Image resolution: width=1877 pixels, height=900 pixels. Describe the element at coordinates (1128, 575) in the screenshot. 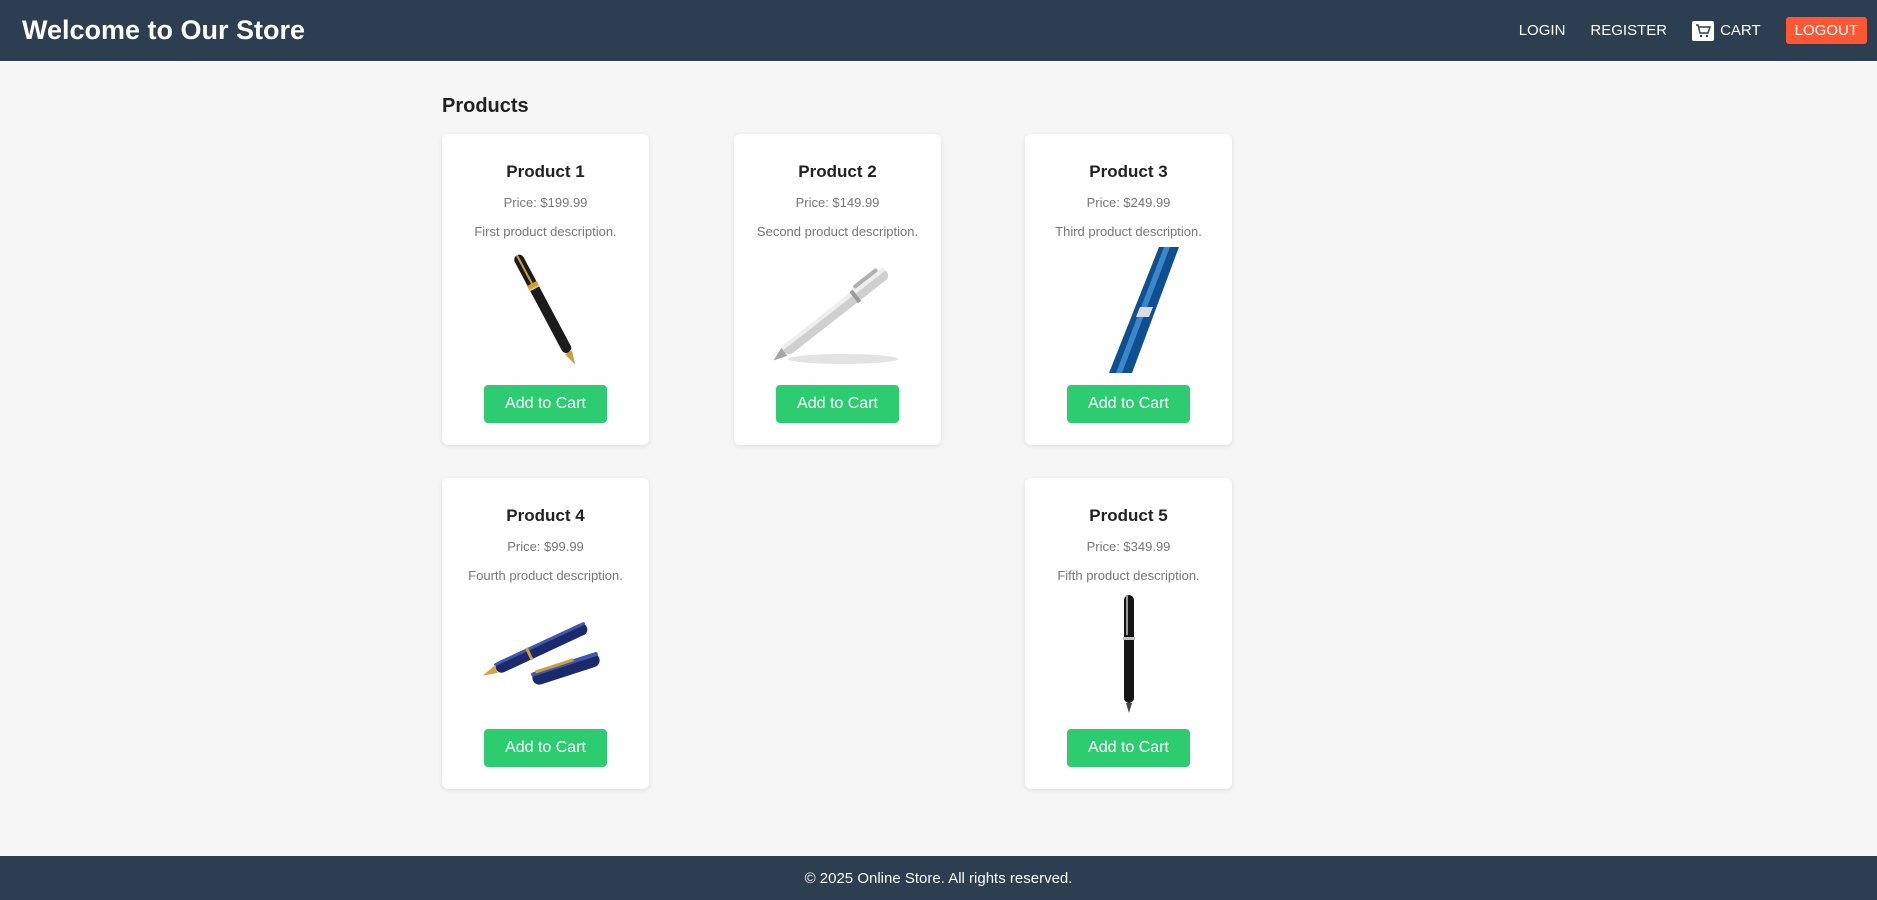

I see `product-description: Fifth product description.` at that location.